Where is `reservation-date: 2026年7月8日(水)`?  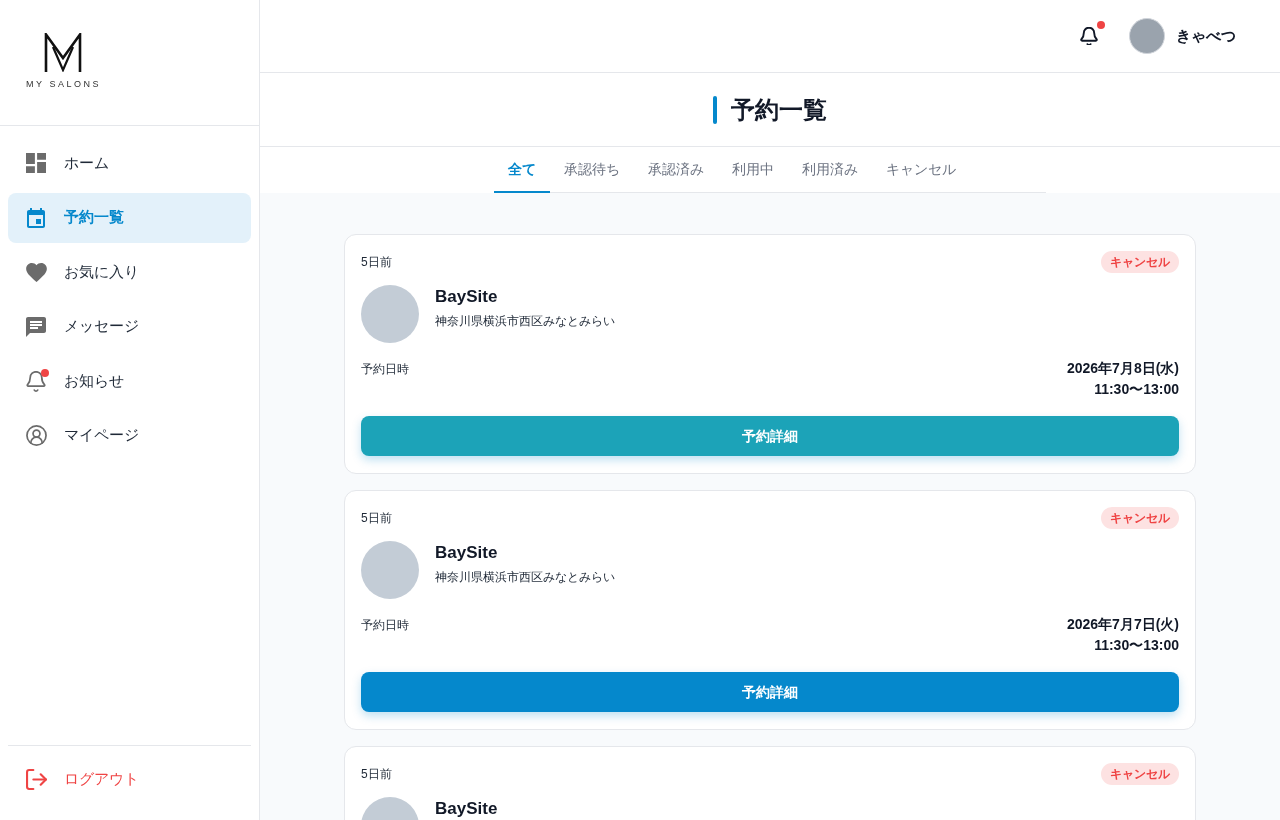 reservation-date: 2026年7月8日(水) is located at coordinates (1122, 368).